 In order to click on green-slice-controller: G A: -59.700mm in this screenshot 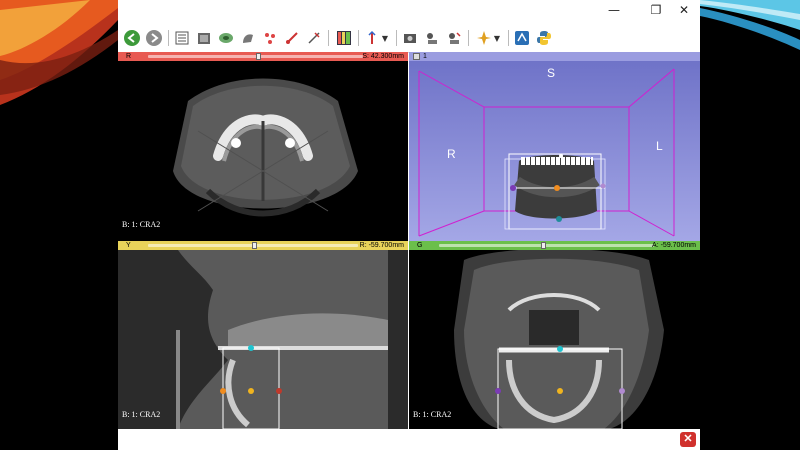, I will do `click(554, 245)`.